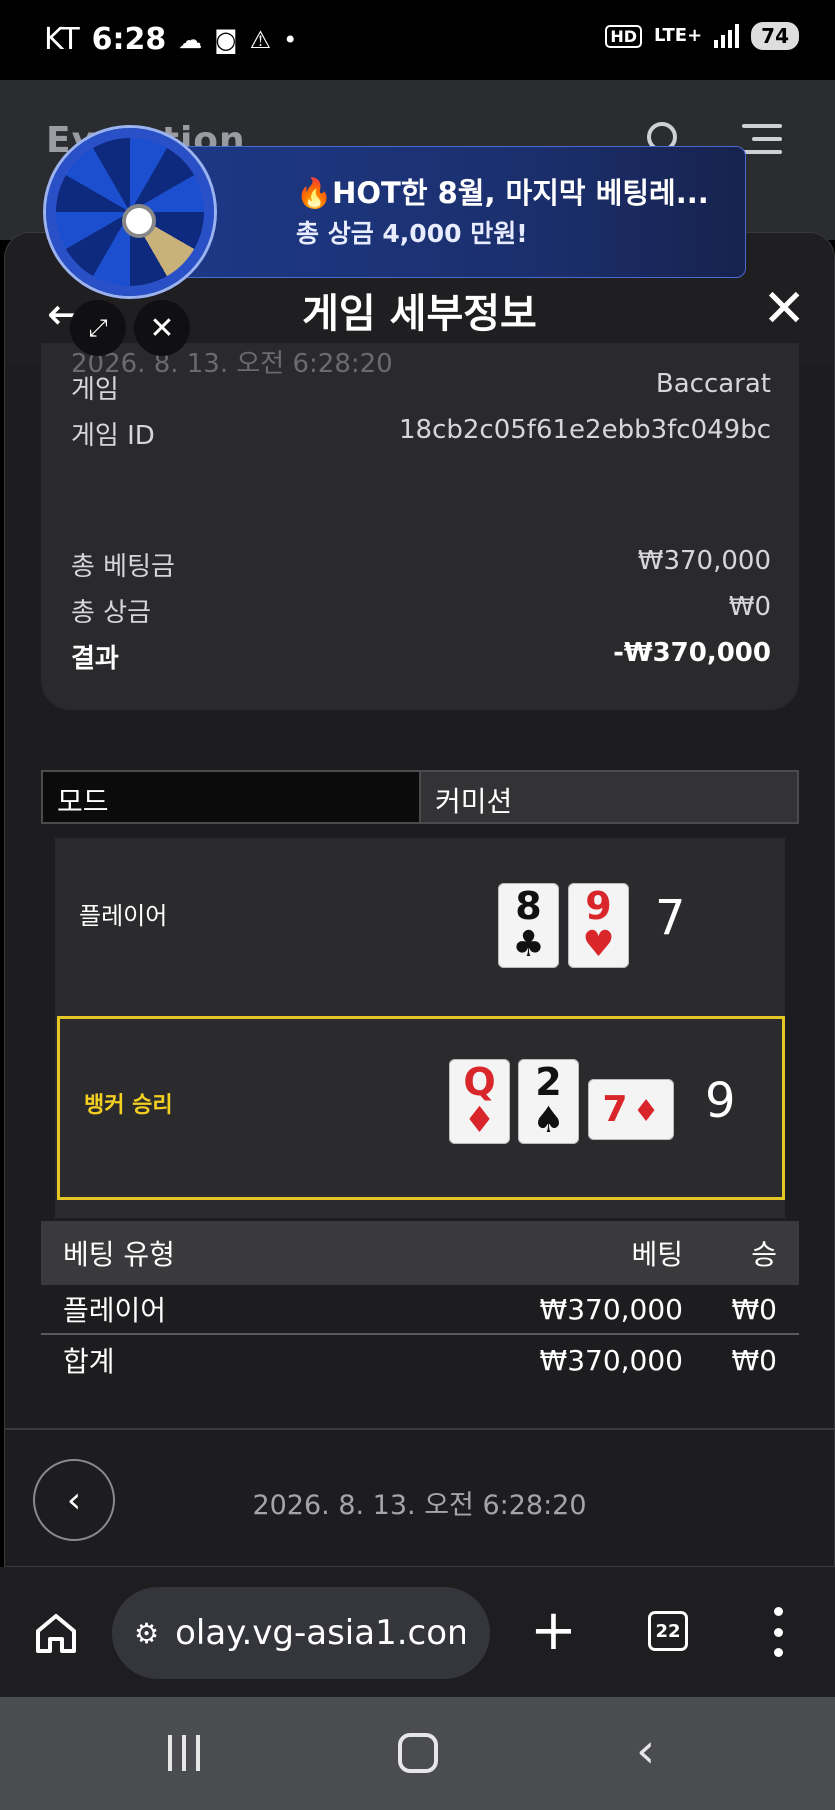 This screenshot has width=835, height=1810. I want to click on column-header-bet-type: 베팅 유형, so click(119, 1254).